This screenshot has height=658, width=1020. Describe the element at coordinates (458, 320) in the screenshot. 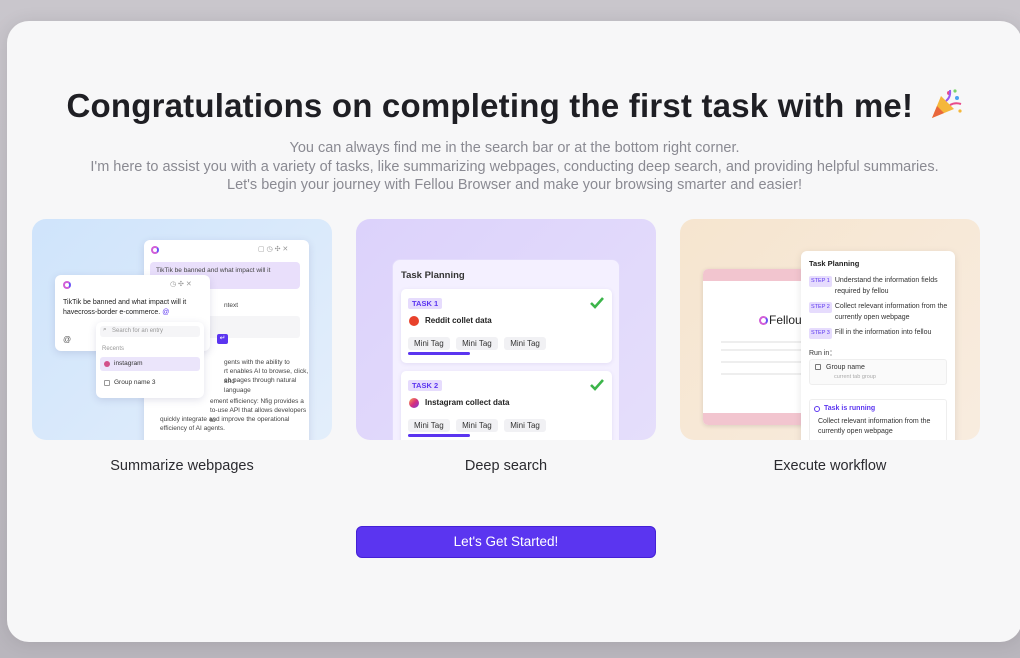

I see `task-name: Reddit collet data` at that location.